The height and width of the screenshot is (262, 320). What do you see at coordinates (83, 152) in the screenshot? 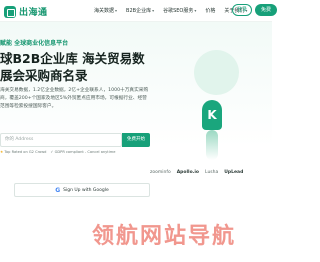
I see `trust-item: ✓ GDPR compliant - Cancel anytime` at bounding box center [83, 152].